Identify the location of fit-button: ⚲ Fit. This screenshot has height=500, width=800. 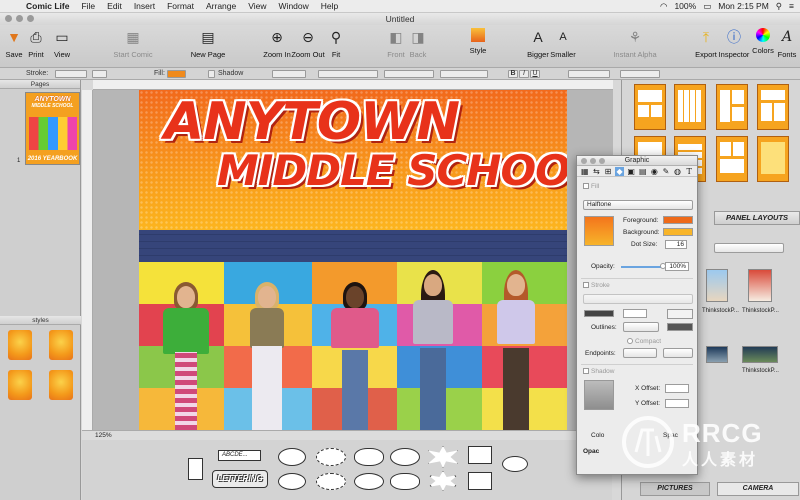
(336, 43).